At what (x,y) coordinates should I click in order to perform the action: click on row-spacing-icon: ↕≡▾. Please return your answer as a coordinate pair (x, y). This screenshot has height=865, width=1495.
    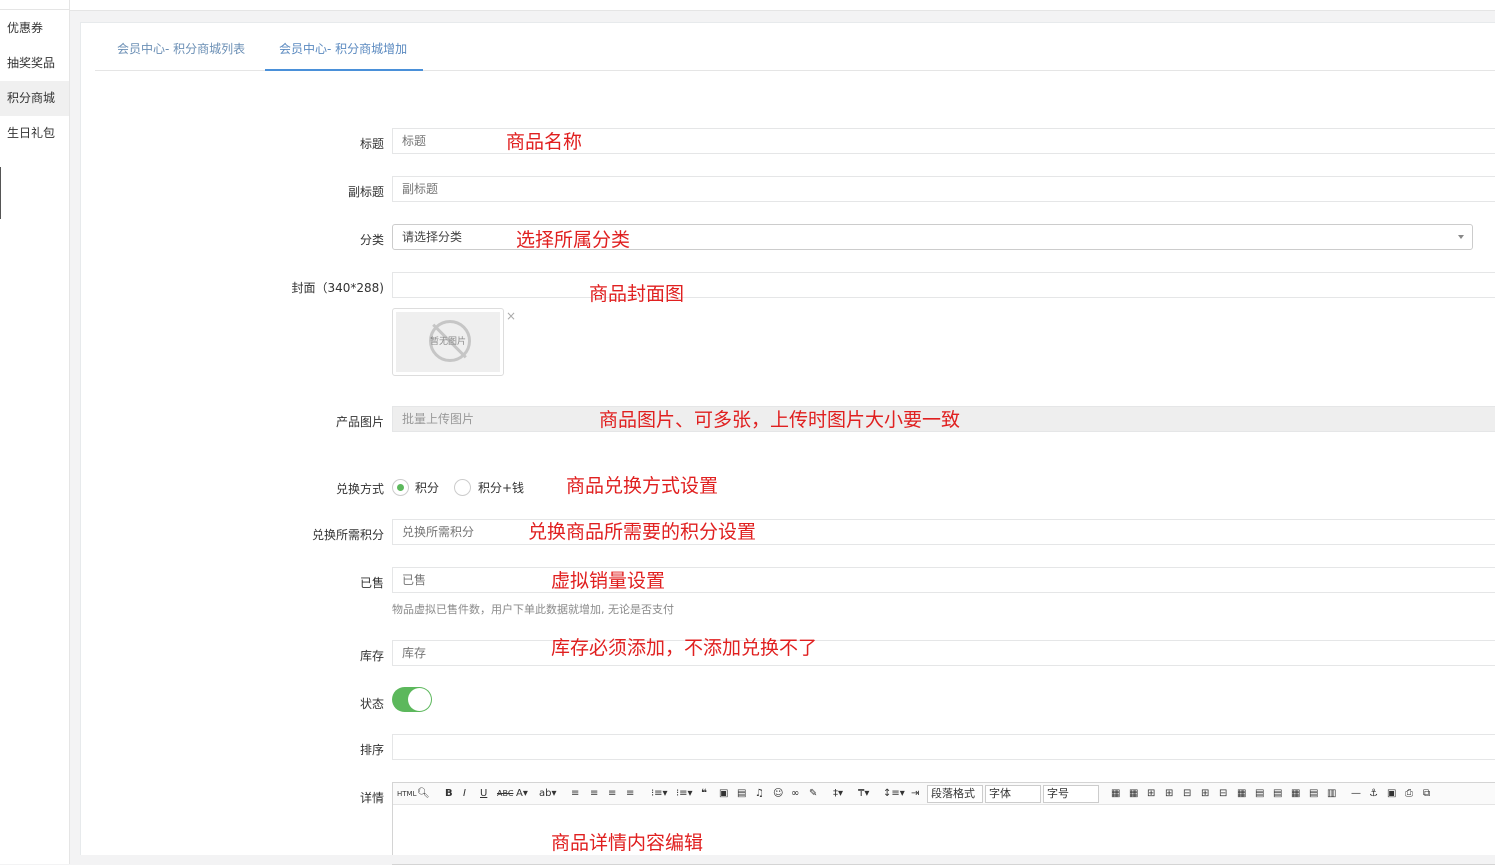
    Looking at the image, I should click on (894, 794).